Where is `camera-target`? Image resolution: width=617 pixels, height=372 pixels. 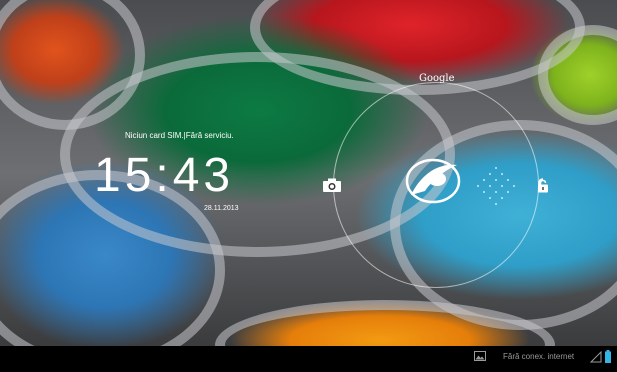 camera-target is located at coordinates (332, 185).